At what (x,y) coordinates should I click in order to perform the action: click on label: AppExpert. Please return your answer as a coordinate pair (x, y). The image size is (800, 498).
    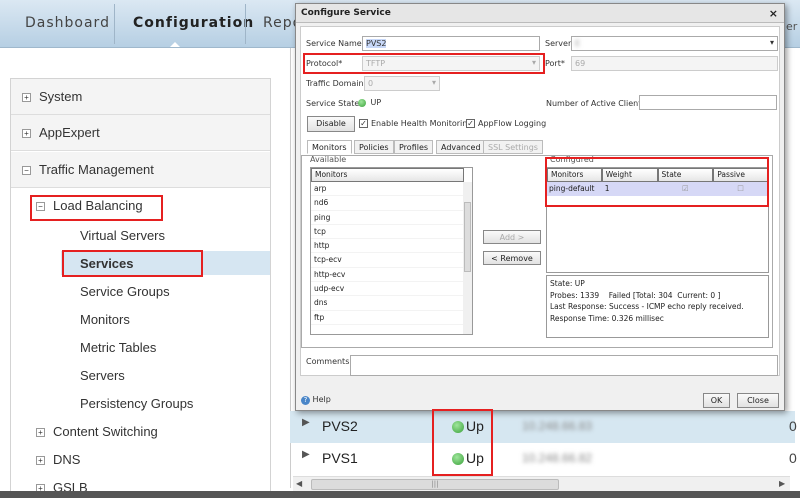
    Looking at the image, I should click on (69, 132).